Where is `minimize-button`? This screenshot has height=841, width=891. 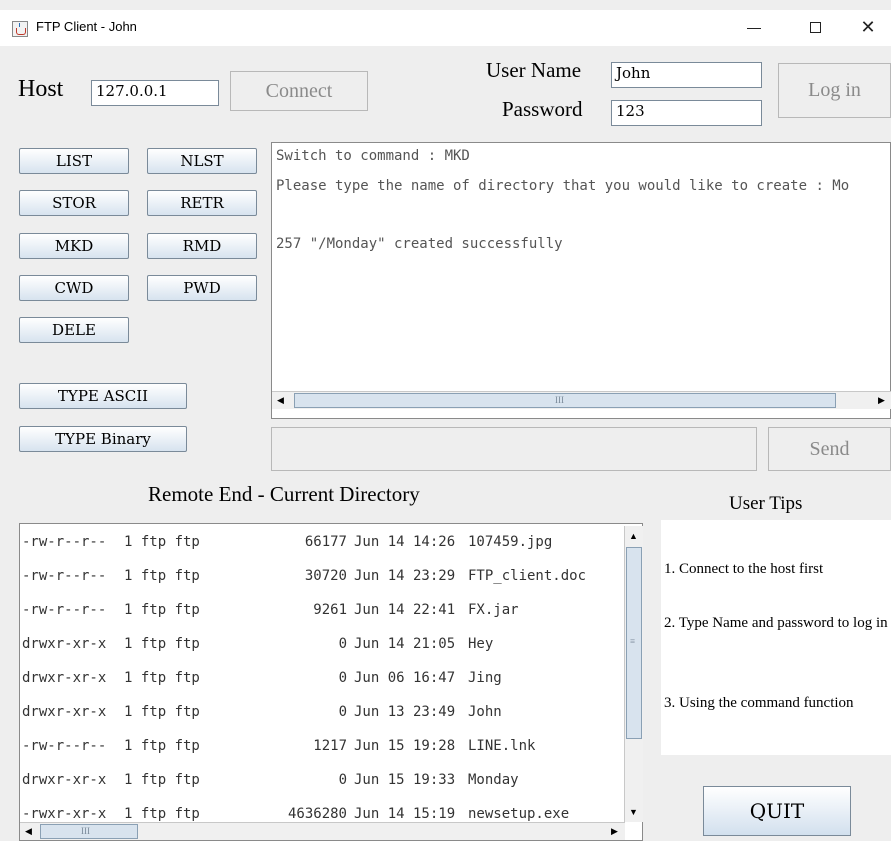 minimize-button is located at coordinates (754, 28).